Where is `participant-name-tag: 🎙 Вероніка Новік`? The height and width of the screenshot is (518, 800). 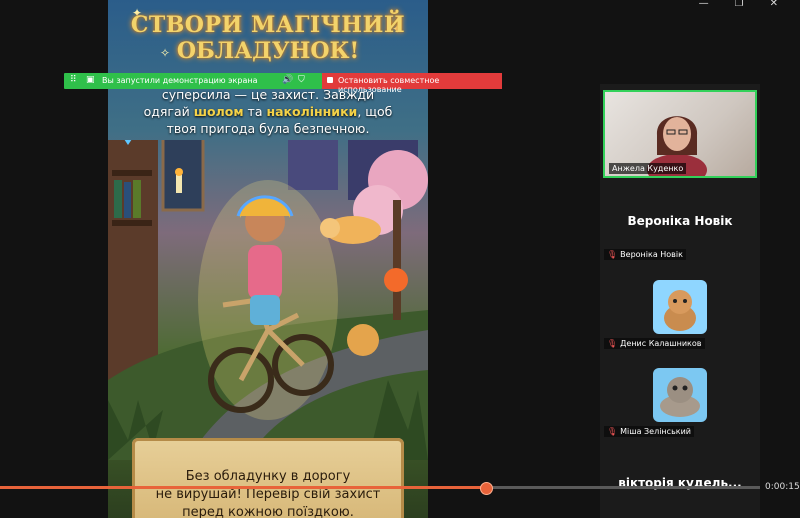 participant-name-tag: 🎙 Вероніка Новік is located at coordinates (645, 254).